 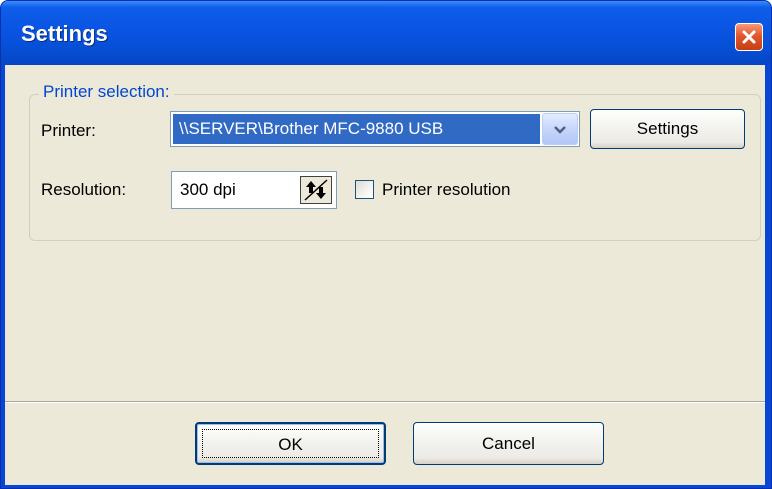 I want to click on printer-resolution-label: Printer resolution, so click(x=446, y=190).